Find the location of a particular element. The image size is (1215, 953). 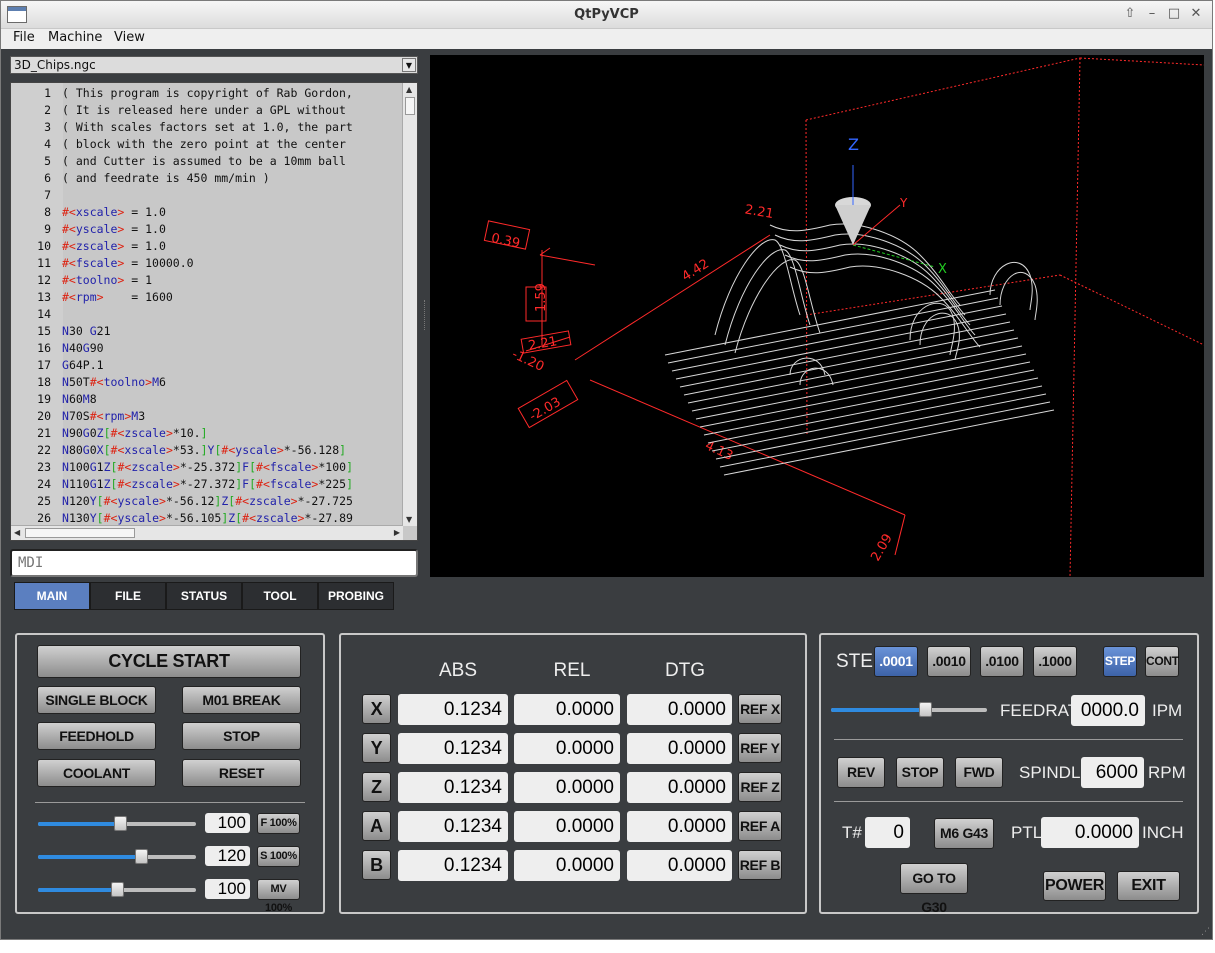

code-line: 21 N90G0Z[#<zscale>*10.] is located at coordinates (182, 433).